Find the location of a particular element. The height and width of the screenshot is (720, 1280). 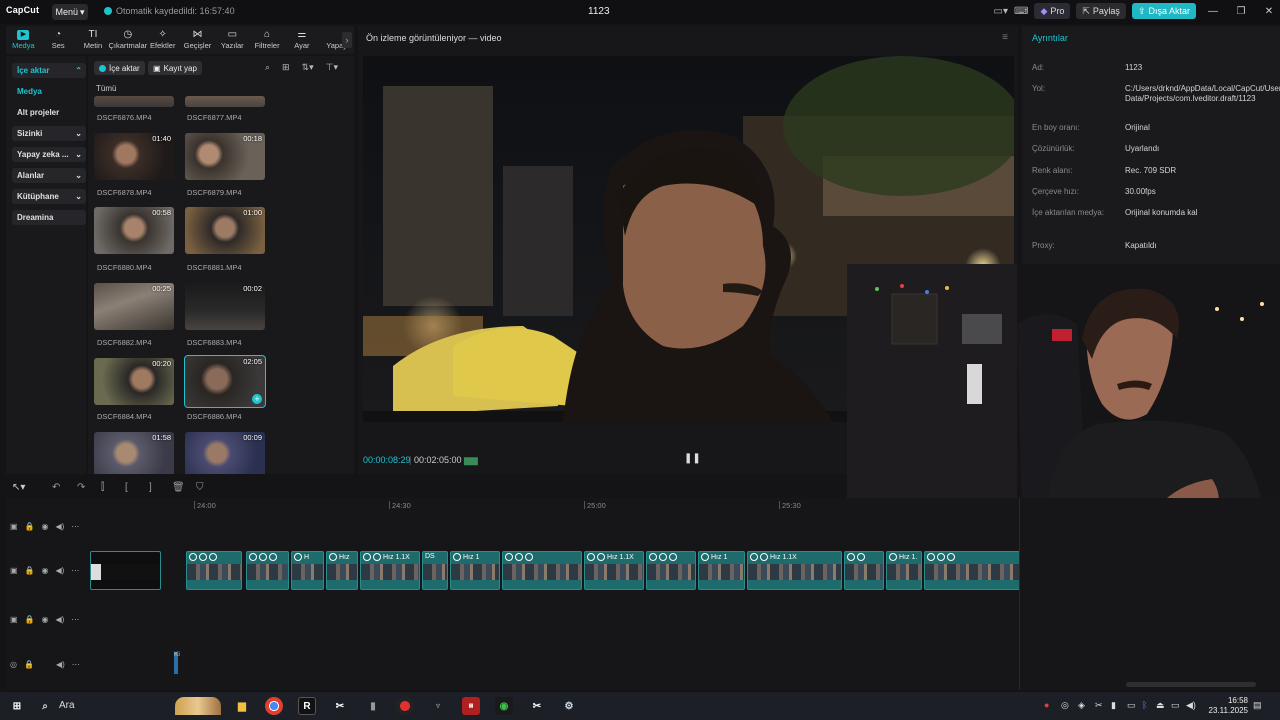

tab-effects: ✧ Efektler is located at coordinates (162, 40).